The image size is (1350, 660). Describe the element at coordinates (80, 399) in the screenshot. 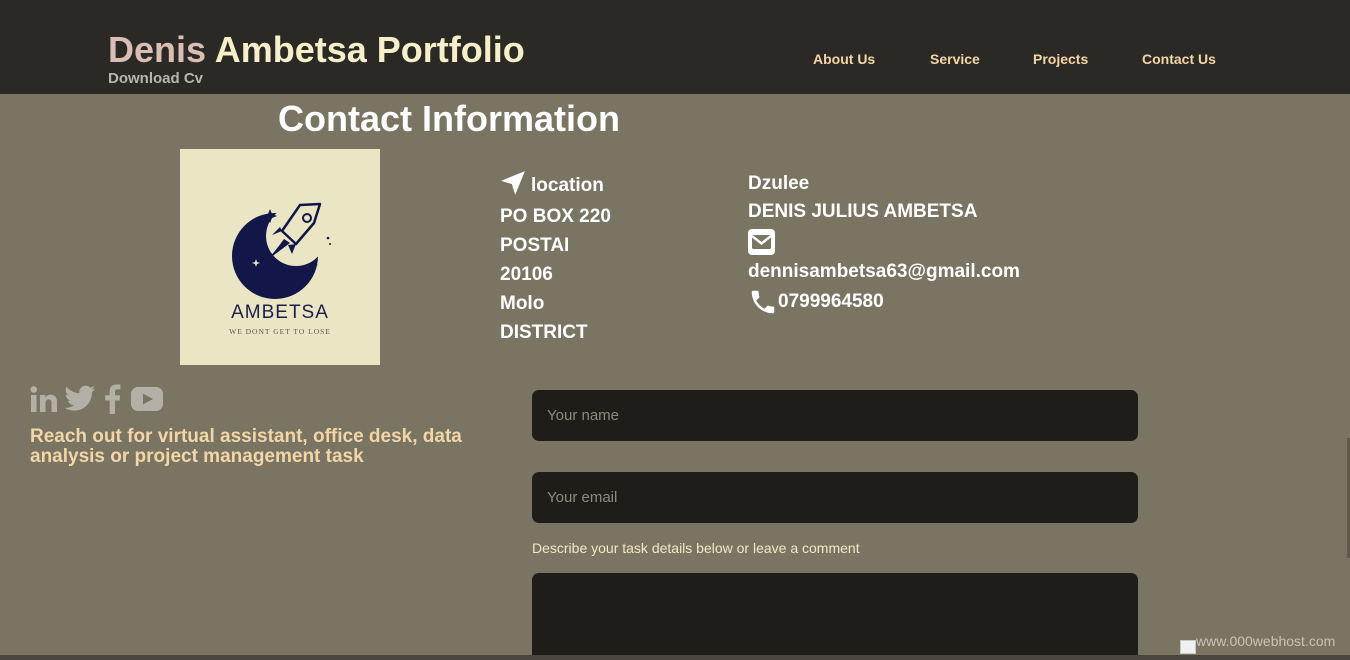

I see `twitter-icon` at that location.